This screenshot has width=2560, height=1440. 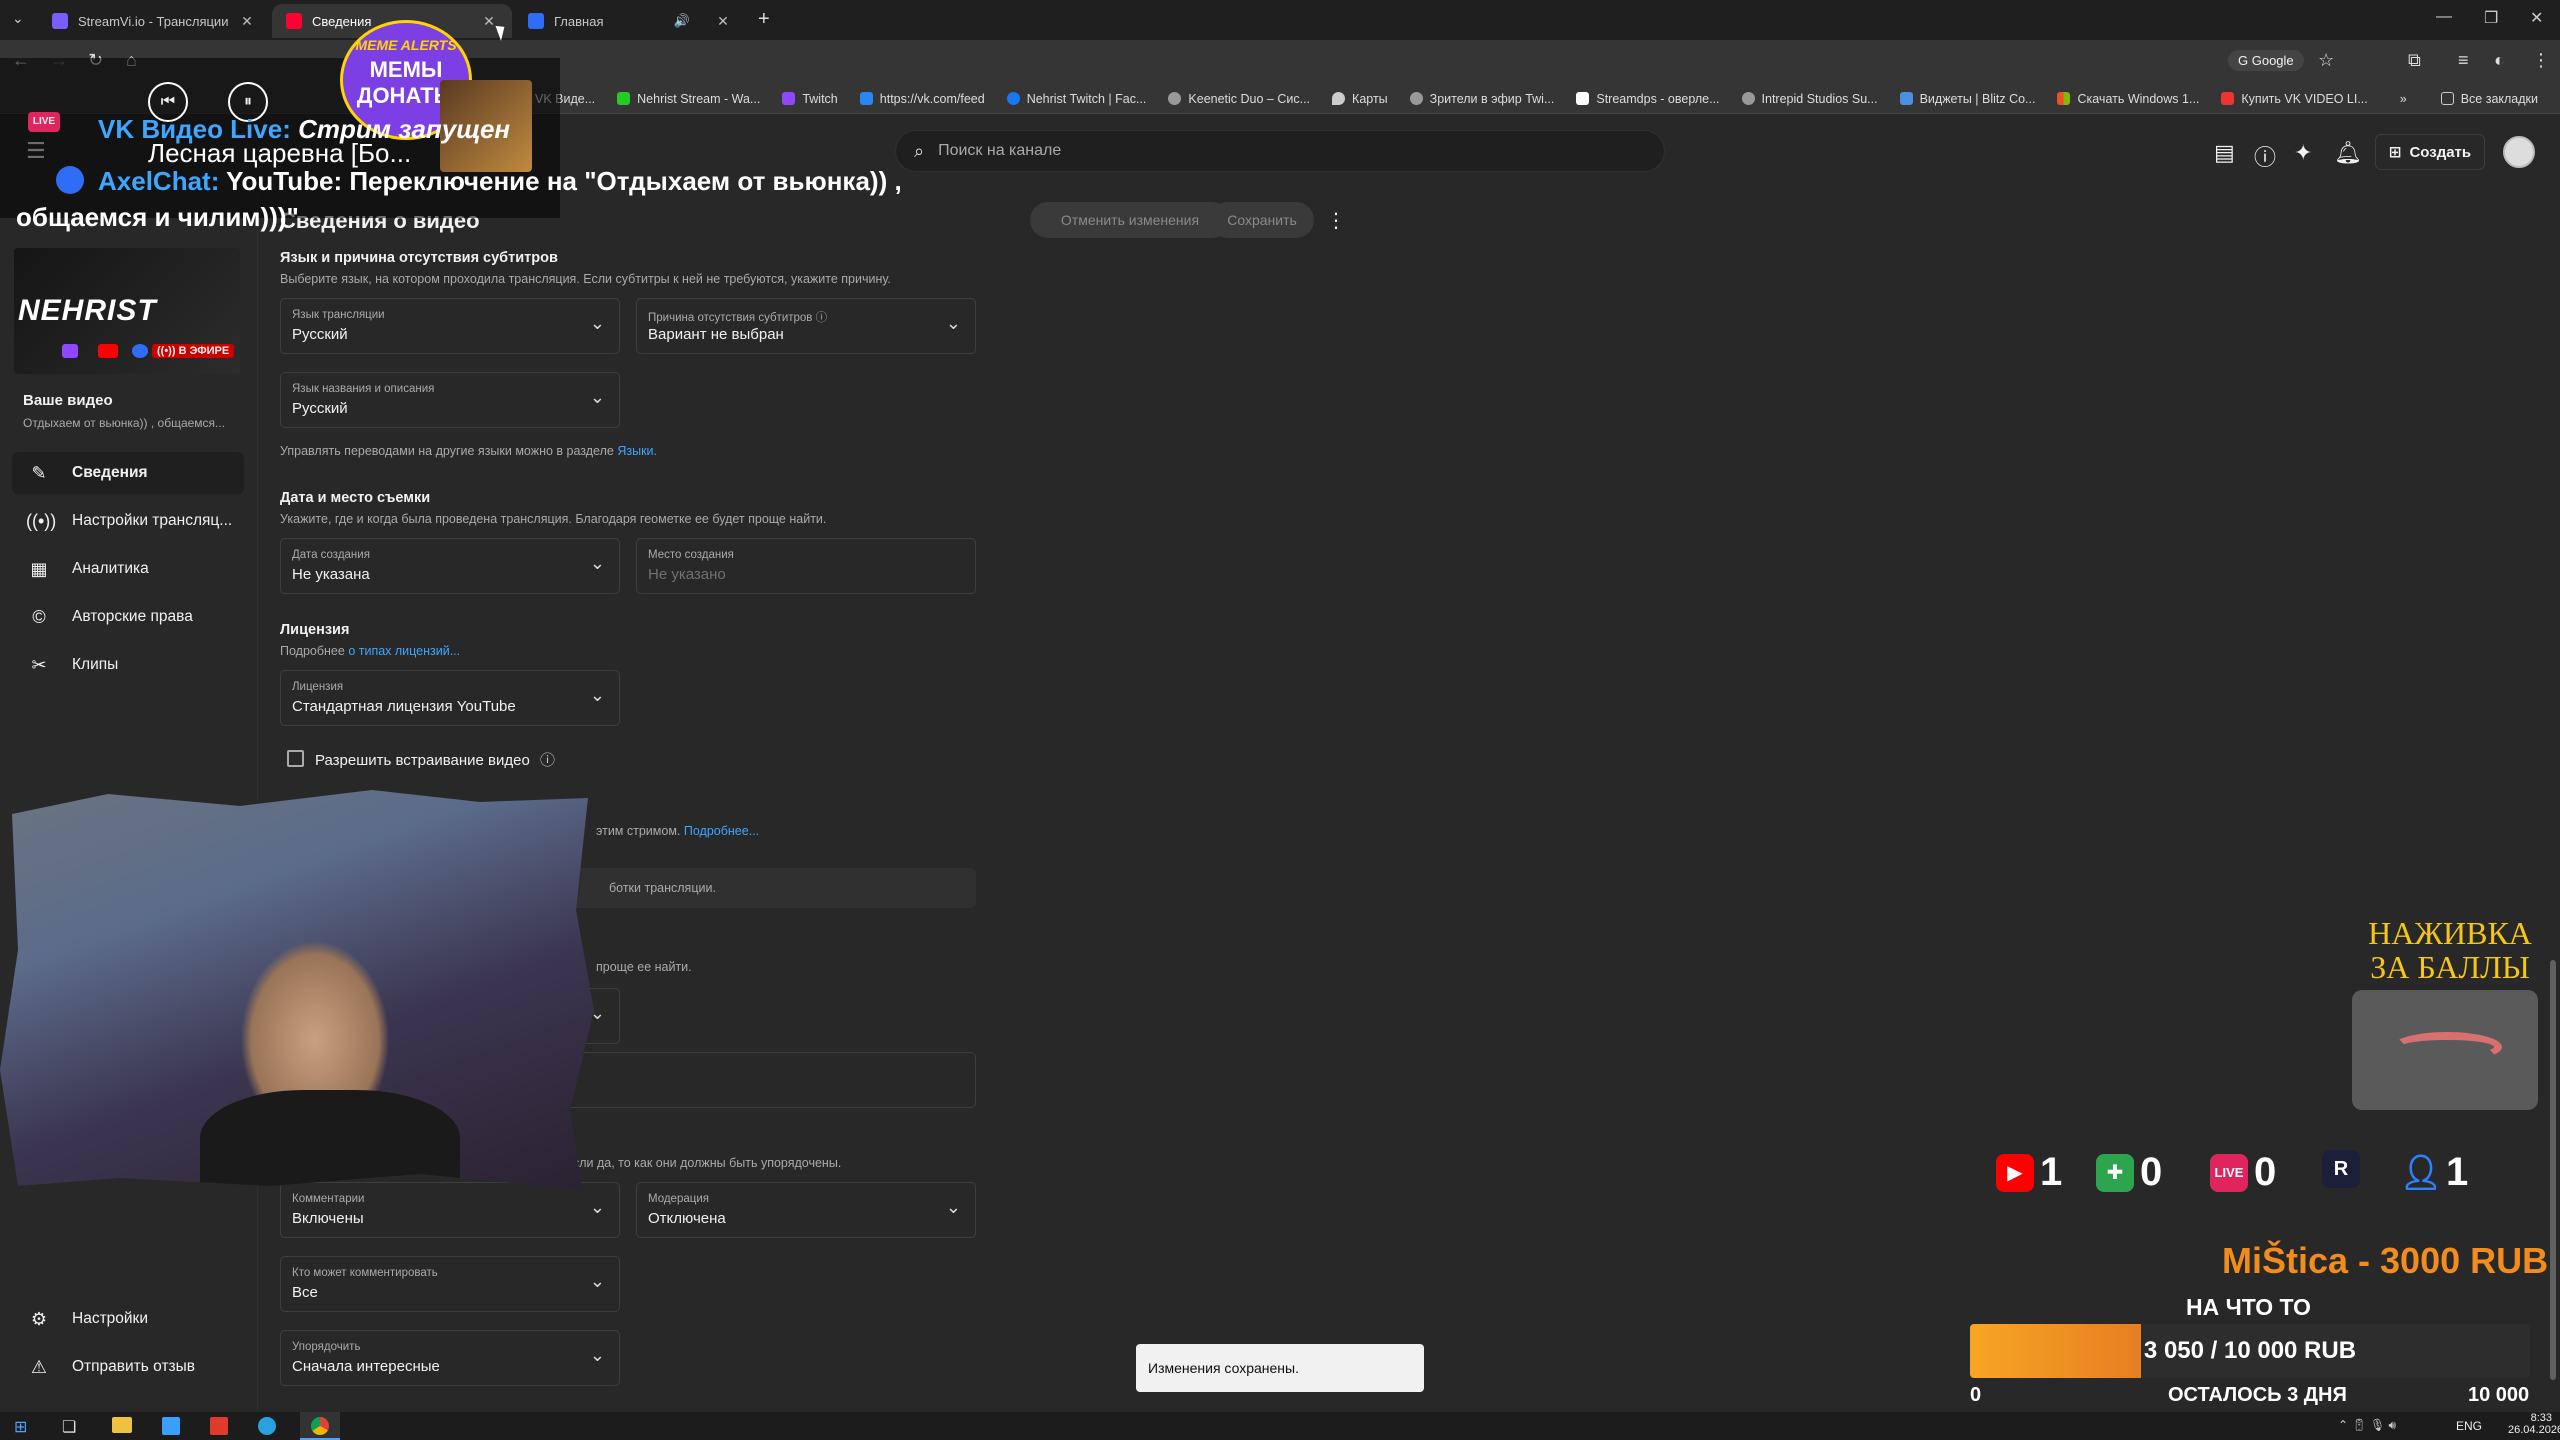 I want to click on globe-icon, so click(x=1748, y=98).